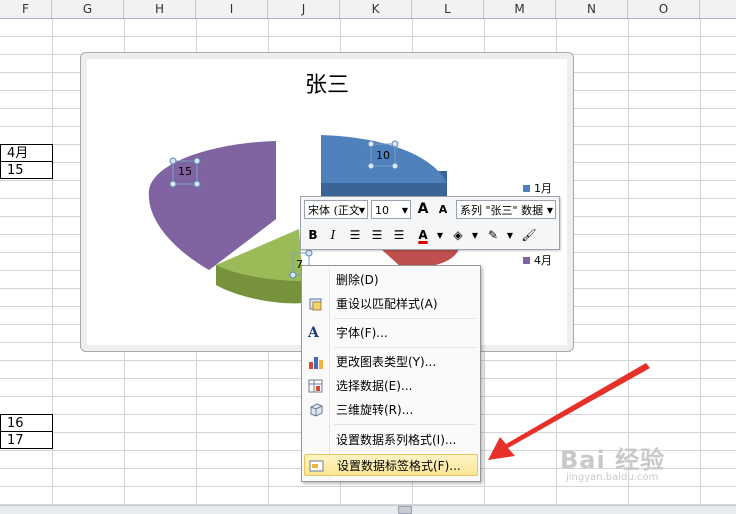 The image size is (736, 514). Describe the element at coordinates (612, 477) in the screenshot. I see `watermark-url: jingyan.baidu.com` at that location.